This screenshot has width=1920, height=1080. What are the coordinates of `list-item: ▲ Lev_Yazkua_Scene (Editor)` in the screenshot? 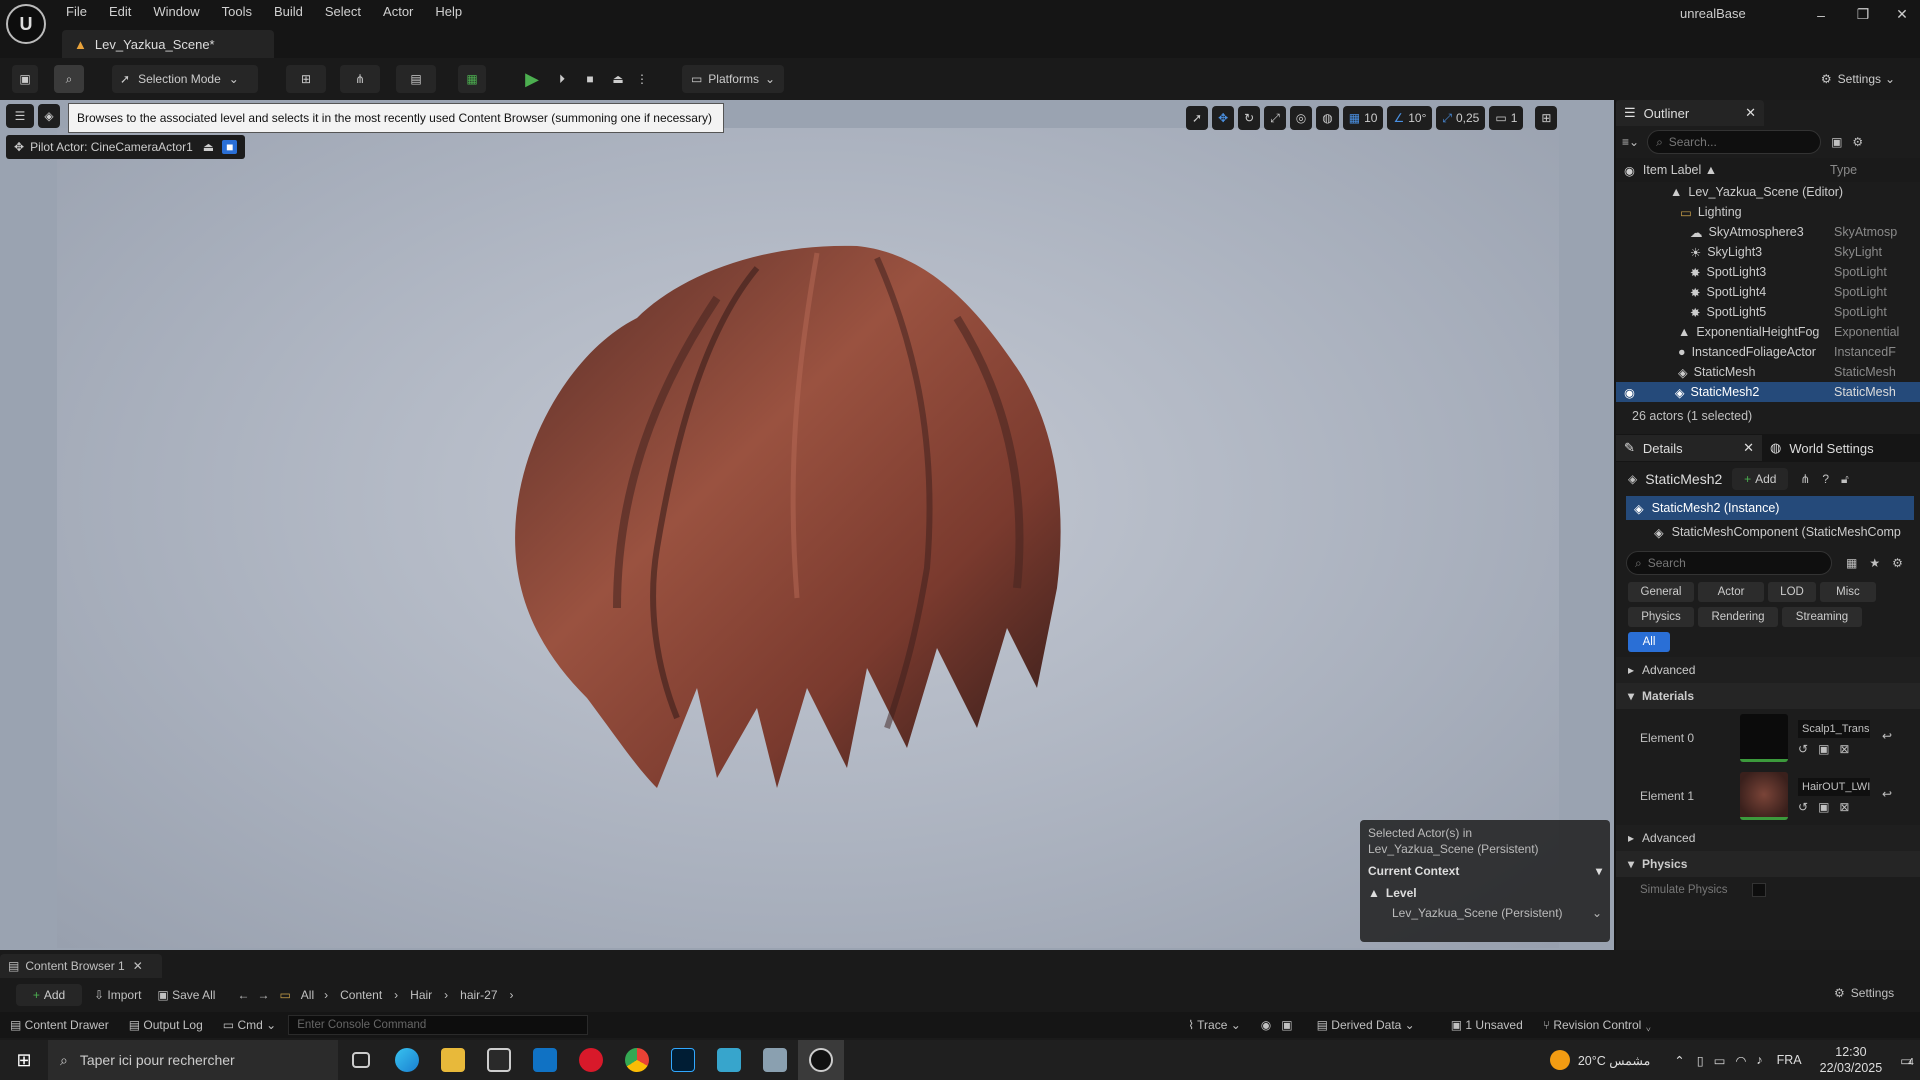 It's located at (1768, 192).